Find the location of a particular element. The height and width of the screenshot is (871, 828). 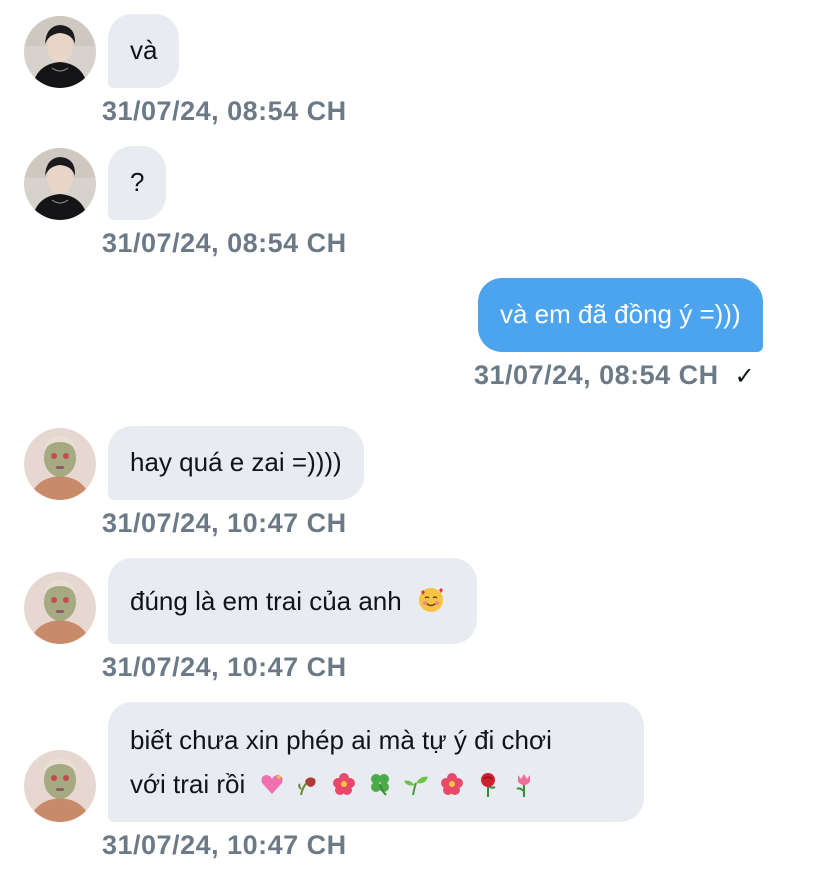

message-text-line: với trai rồi is located at coordinates (376, 784).